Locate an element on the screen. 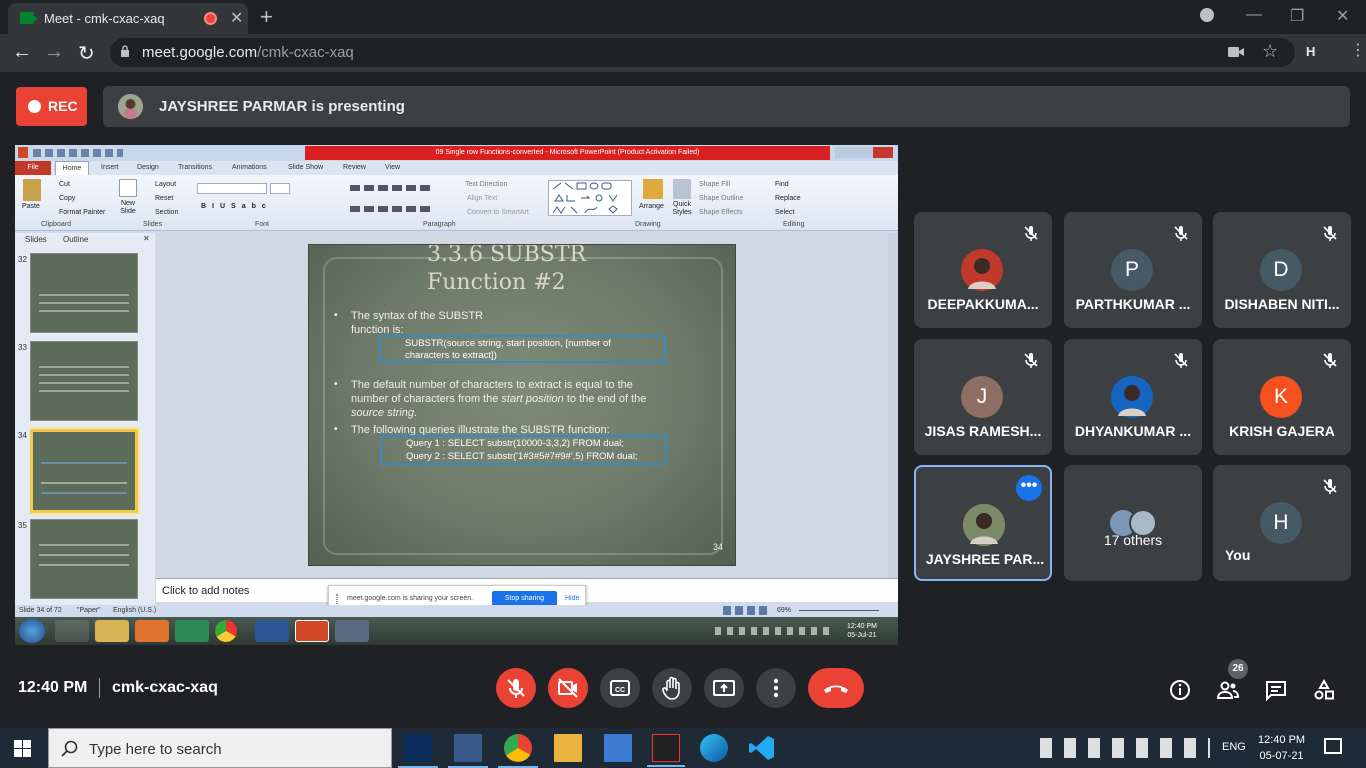 The width and height of the screenshot is (1366, 768). new-slide-button: New Slide is located at coordinates (128, 208).